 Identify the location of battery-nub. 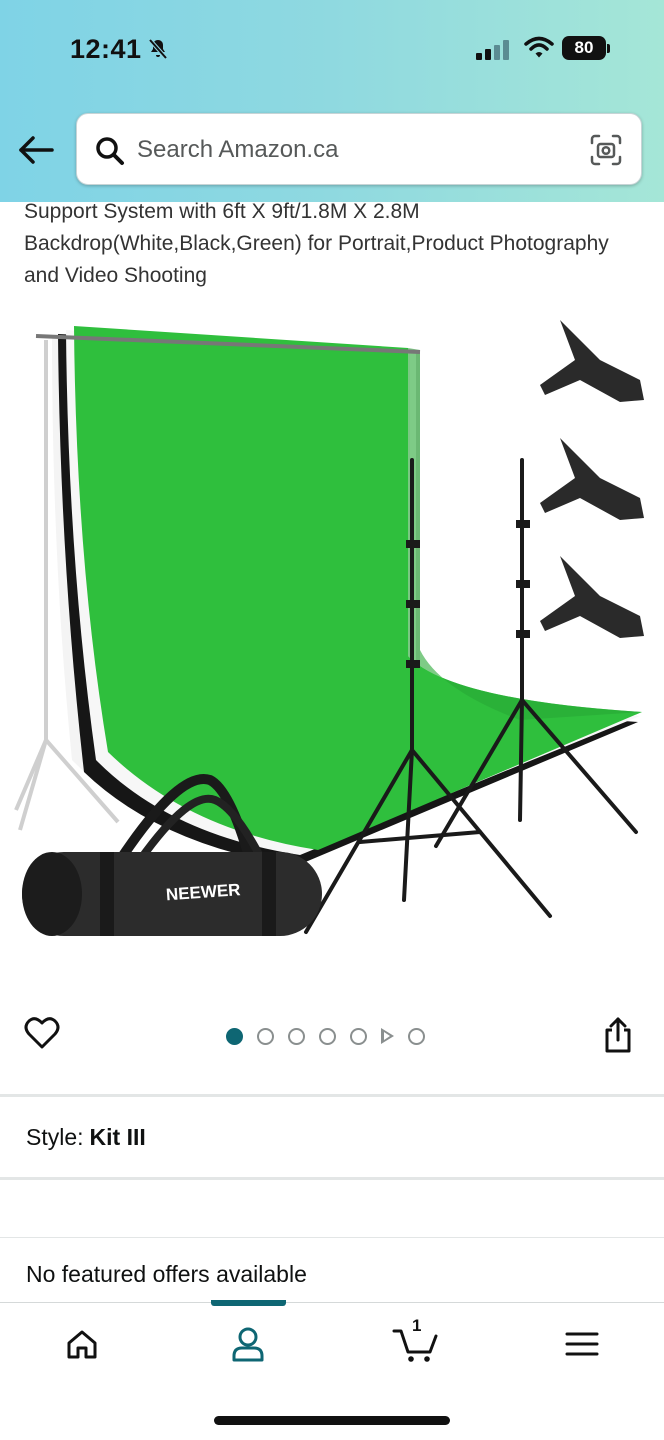
(608, 48).